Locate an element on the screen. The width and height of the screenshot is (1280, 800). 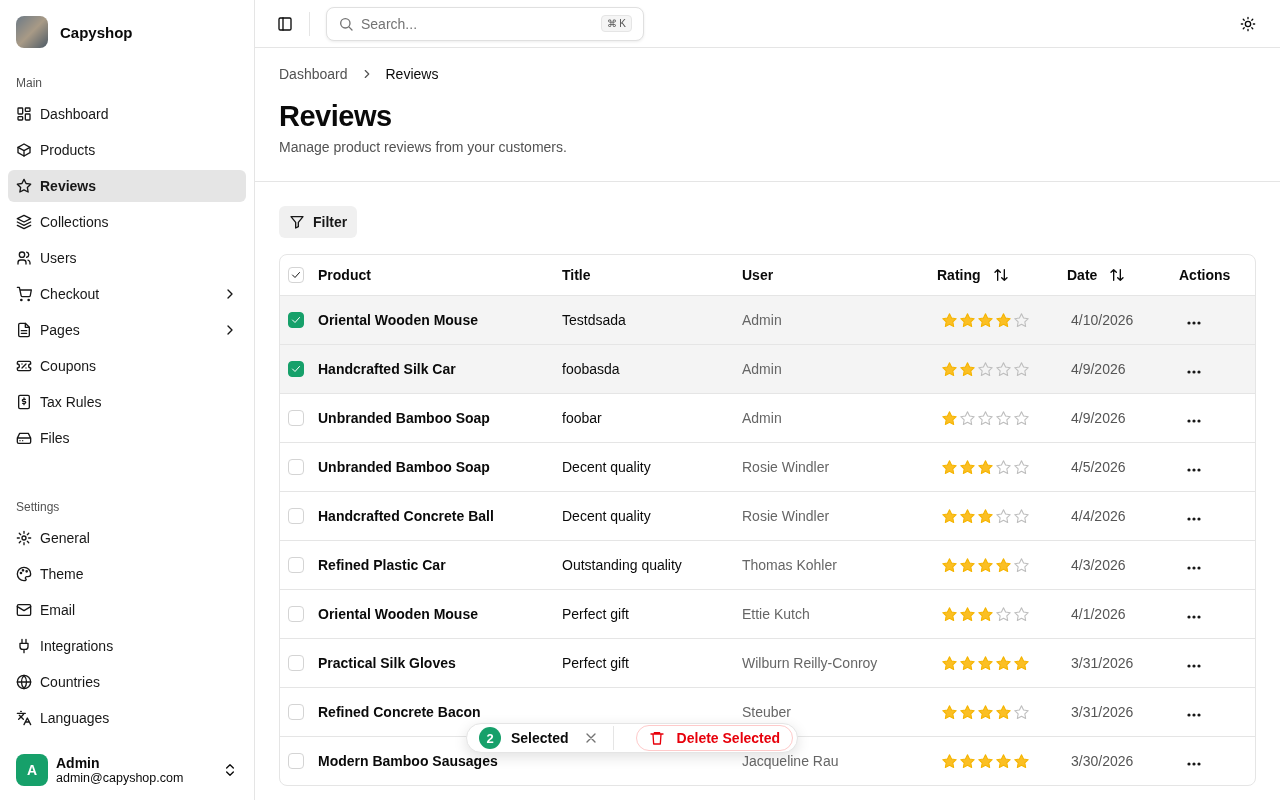
column-header: Actions is located at coordinates (1205, 275).